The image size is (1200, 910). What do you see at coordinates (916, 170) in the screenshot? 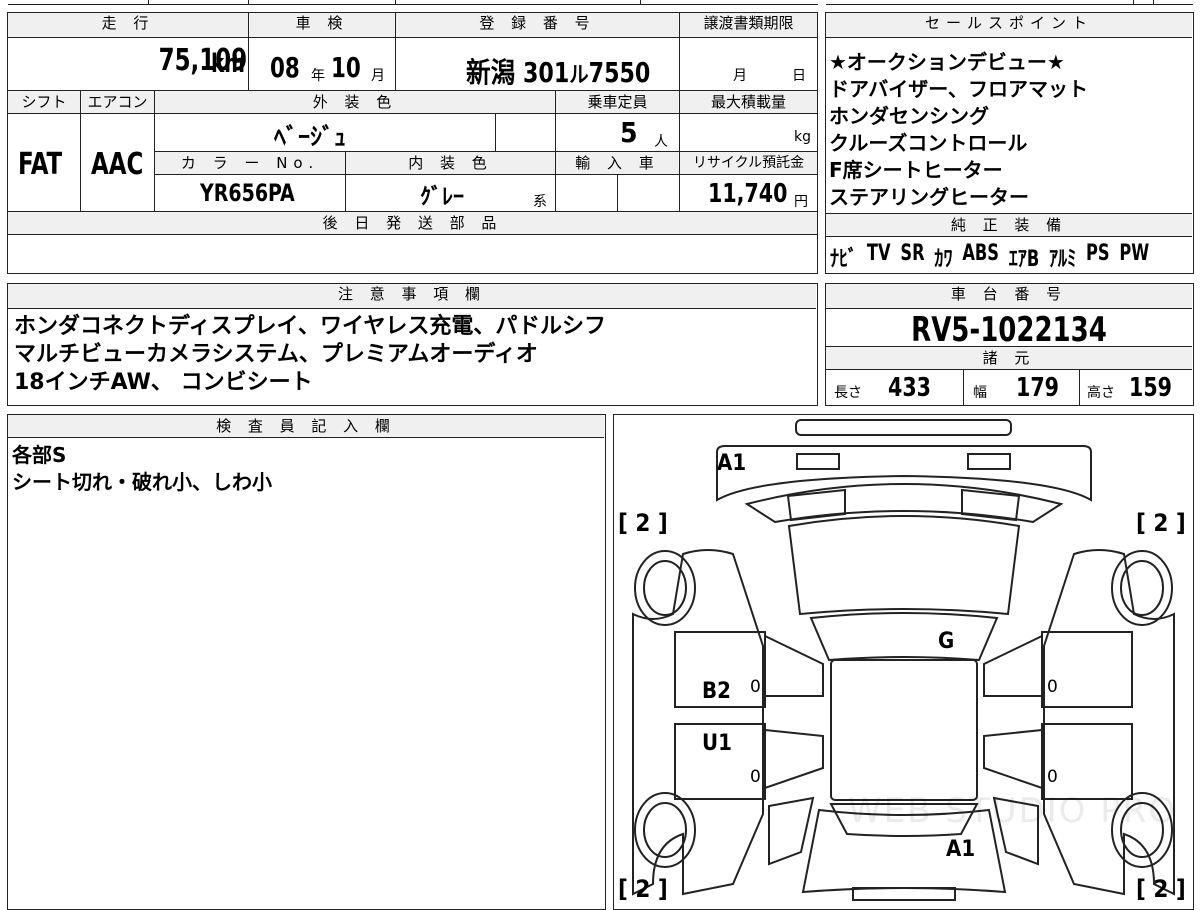
I see `sales-point-line: F席シートヒーター` at bounding box center [916, 170].